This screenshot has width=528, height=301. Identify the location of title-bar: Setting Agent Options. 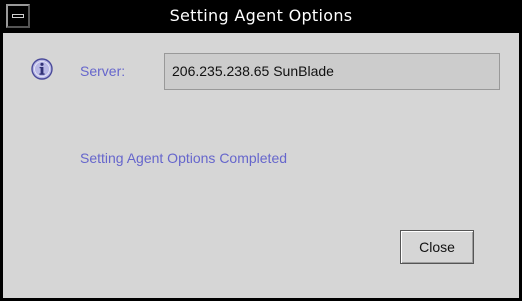
(261, 16).